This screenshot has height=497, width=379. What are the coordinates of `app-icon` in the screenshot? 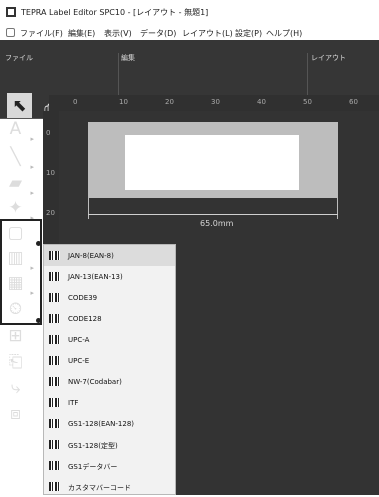 It's located at (11, 12).